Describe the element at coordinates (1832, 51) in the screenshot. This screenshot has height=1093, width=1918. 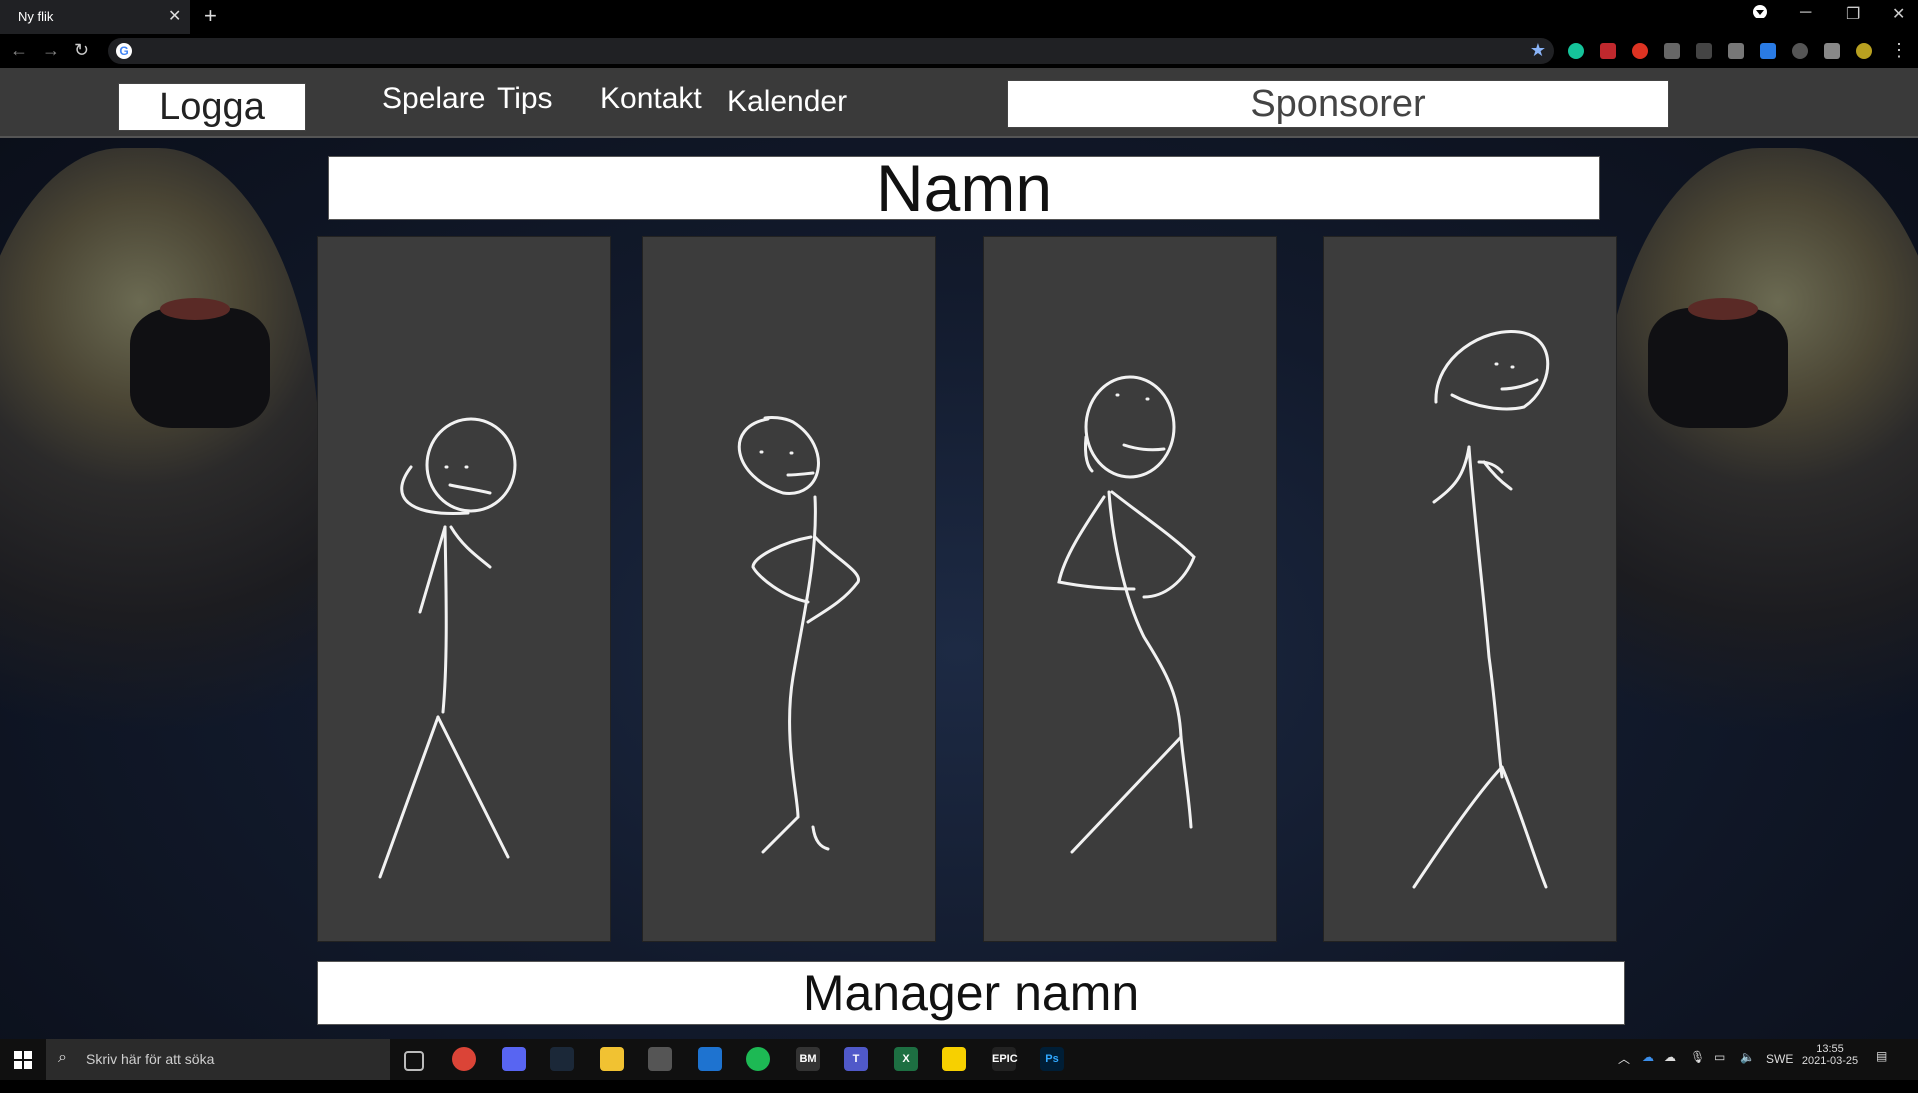
I see `puzzle-icon` at that location.